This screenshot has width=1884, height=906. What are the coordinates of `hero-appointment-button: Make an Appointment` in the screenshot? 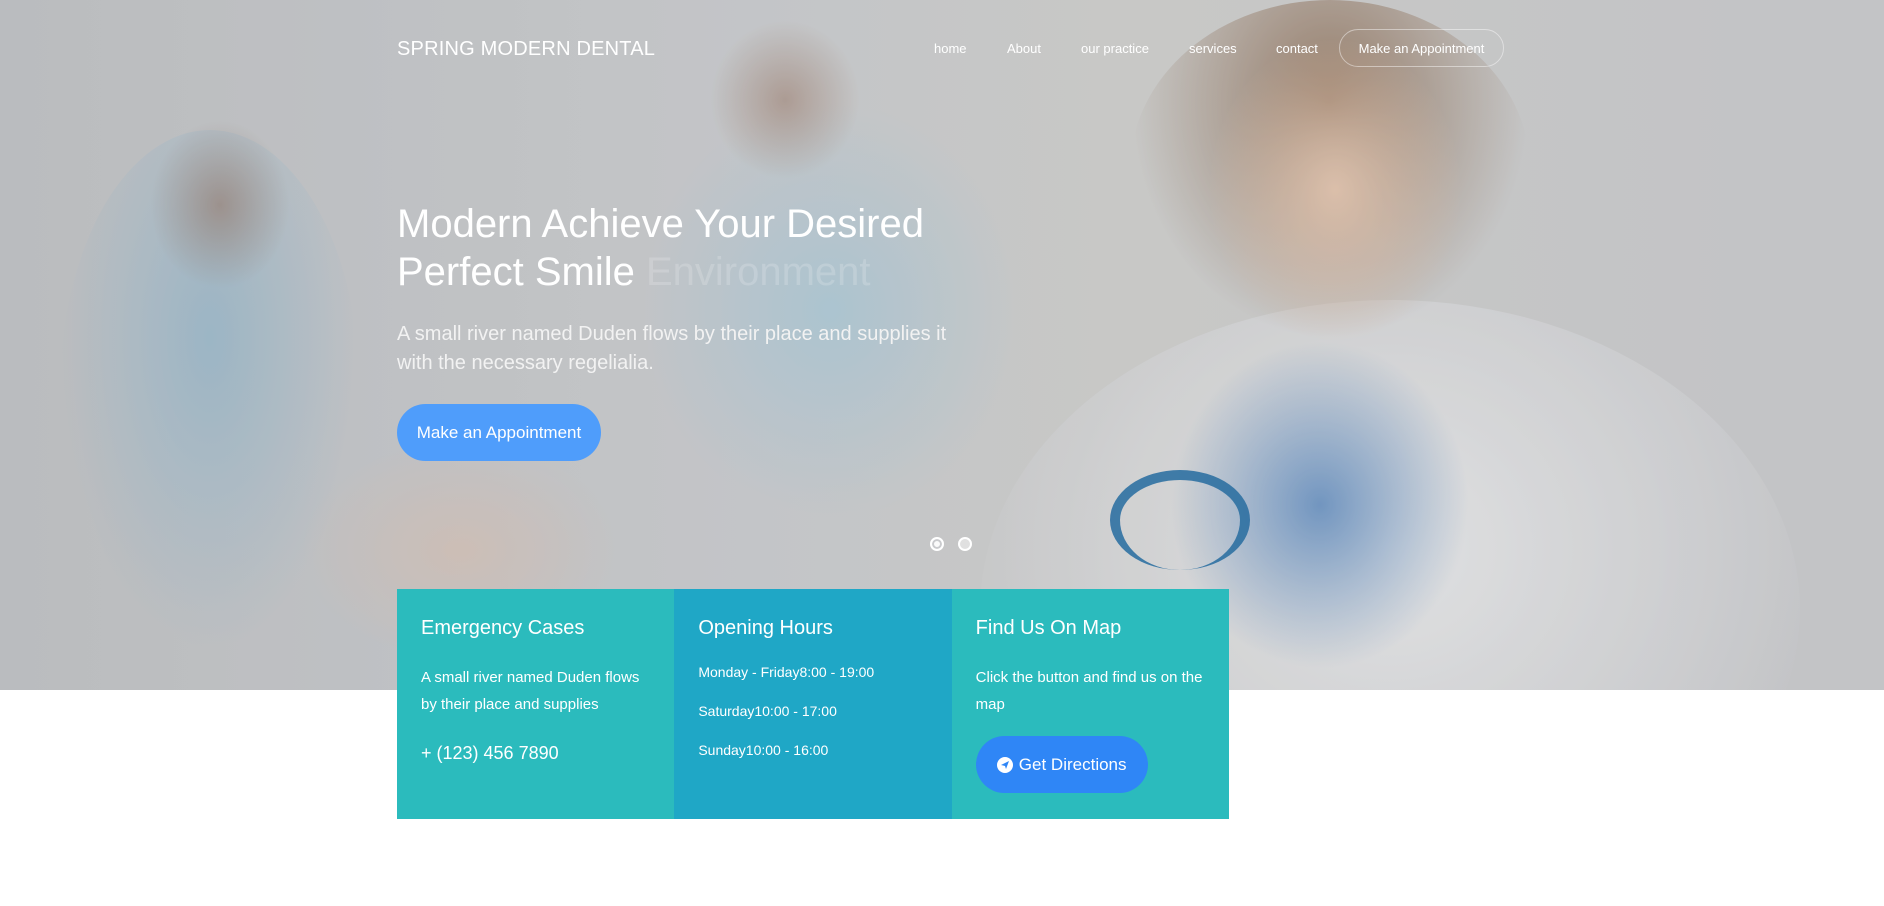 It's located at (499, 432).